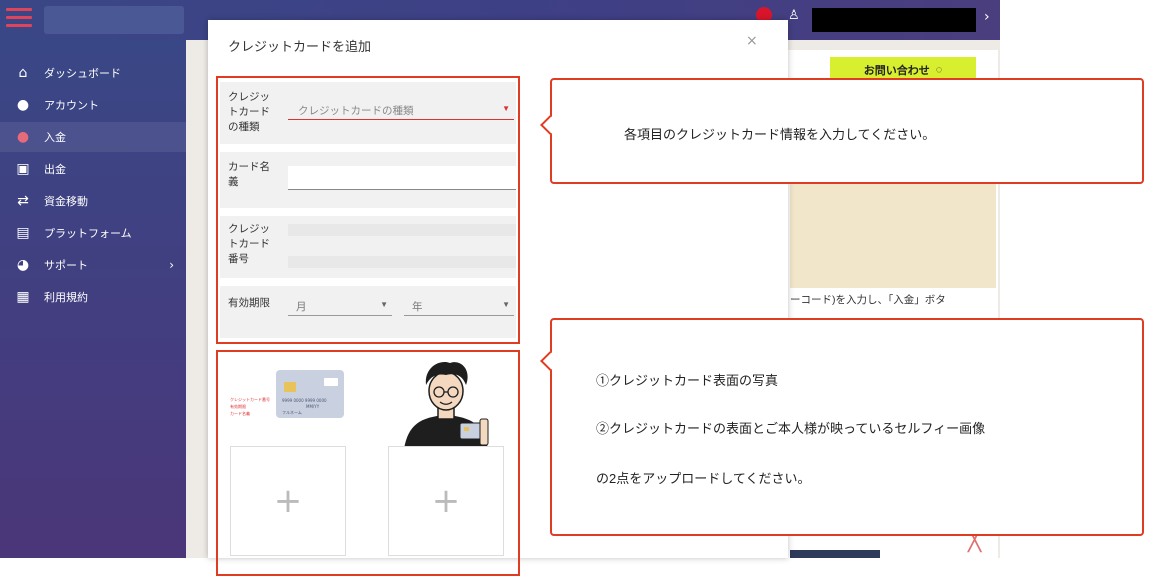  I want to click on sidebar-item-label: 出金, so click(55, 170).